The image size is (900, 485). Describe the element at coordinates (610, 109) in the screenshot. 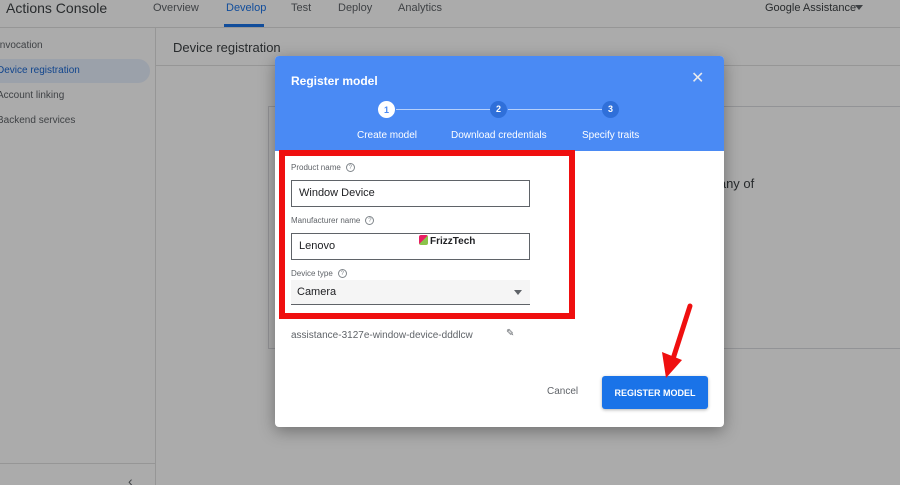

I see `step-3-indicator: 3` at that location.